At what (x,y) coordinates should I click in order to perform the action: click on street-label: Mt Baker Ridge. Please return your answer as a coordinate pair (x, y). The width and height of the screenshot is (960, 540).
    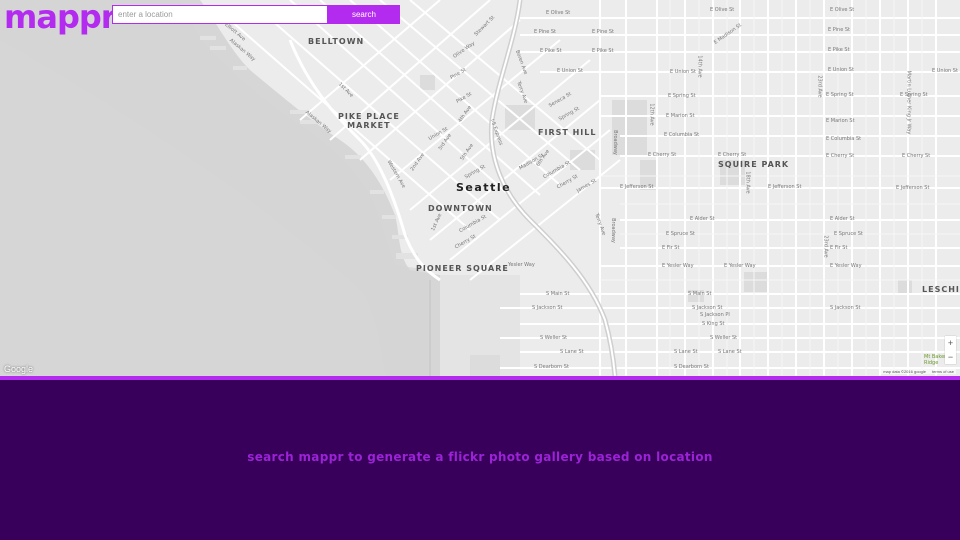
    Looking at the image, I should click on (935, 360).